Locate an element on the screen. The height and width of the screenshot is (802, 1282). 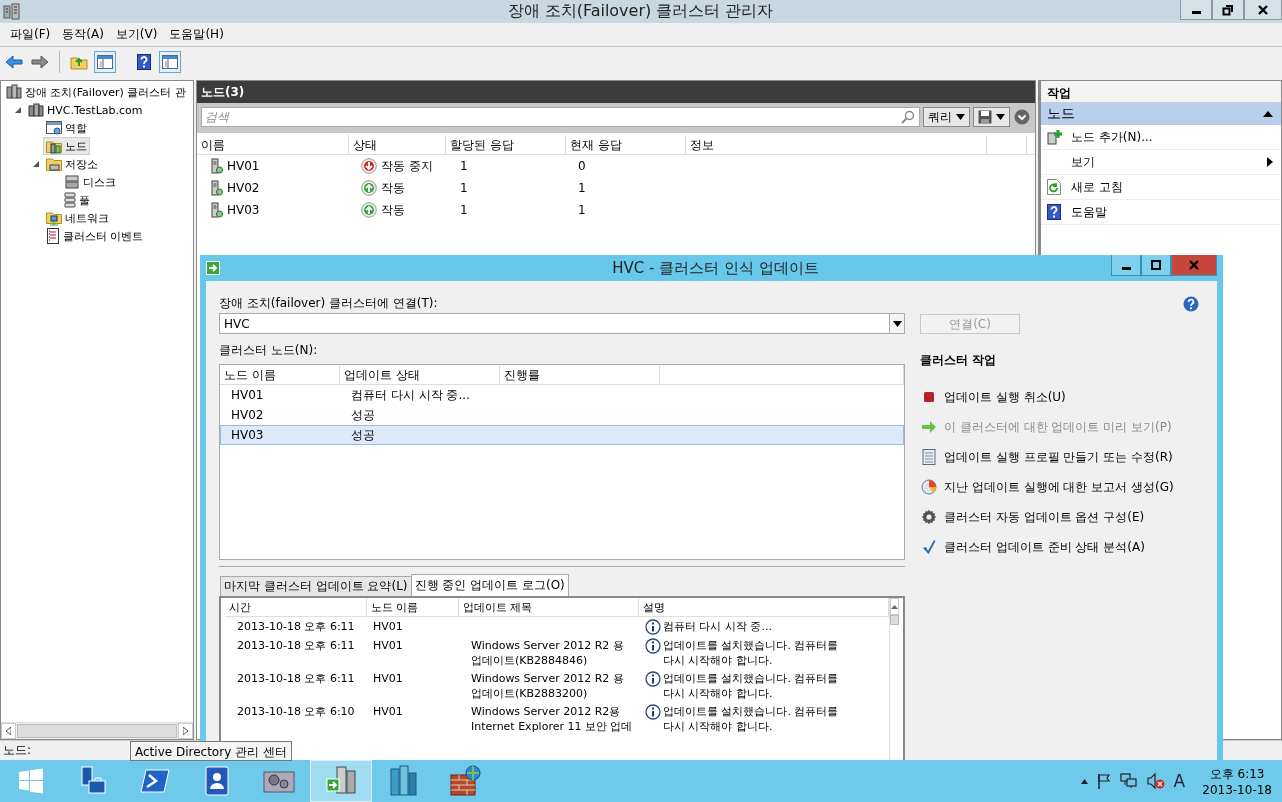
query-button: 쿼리 is located at coordinates (946, 117).